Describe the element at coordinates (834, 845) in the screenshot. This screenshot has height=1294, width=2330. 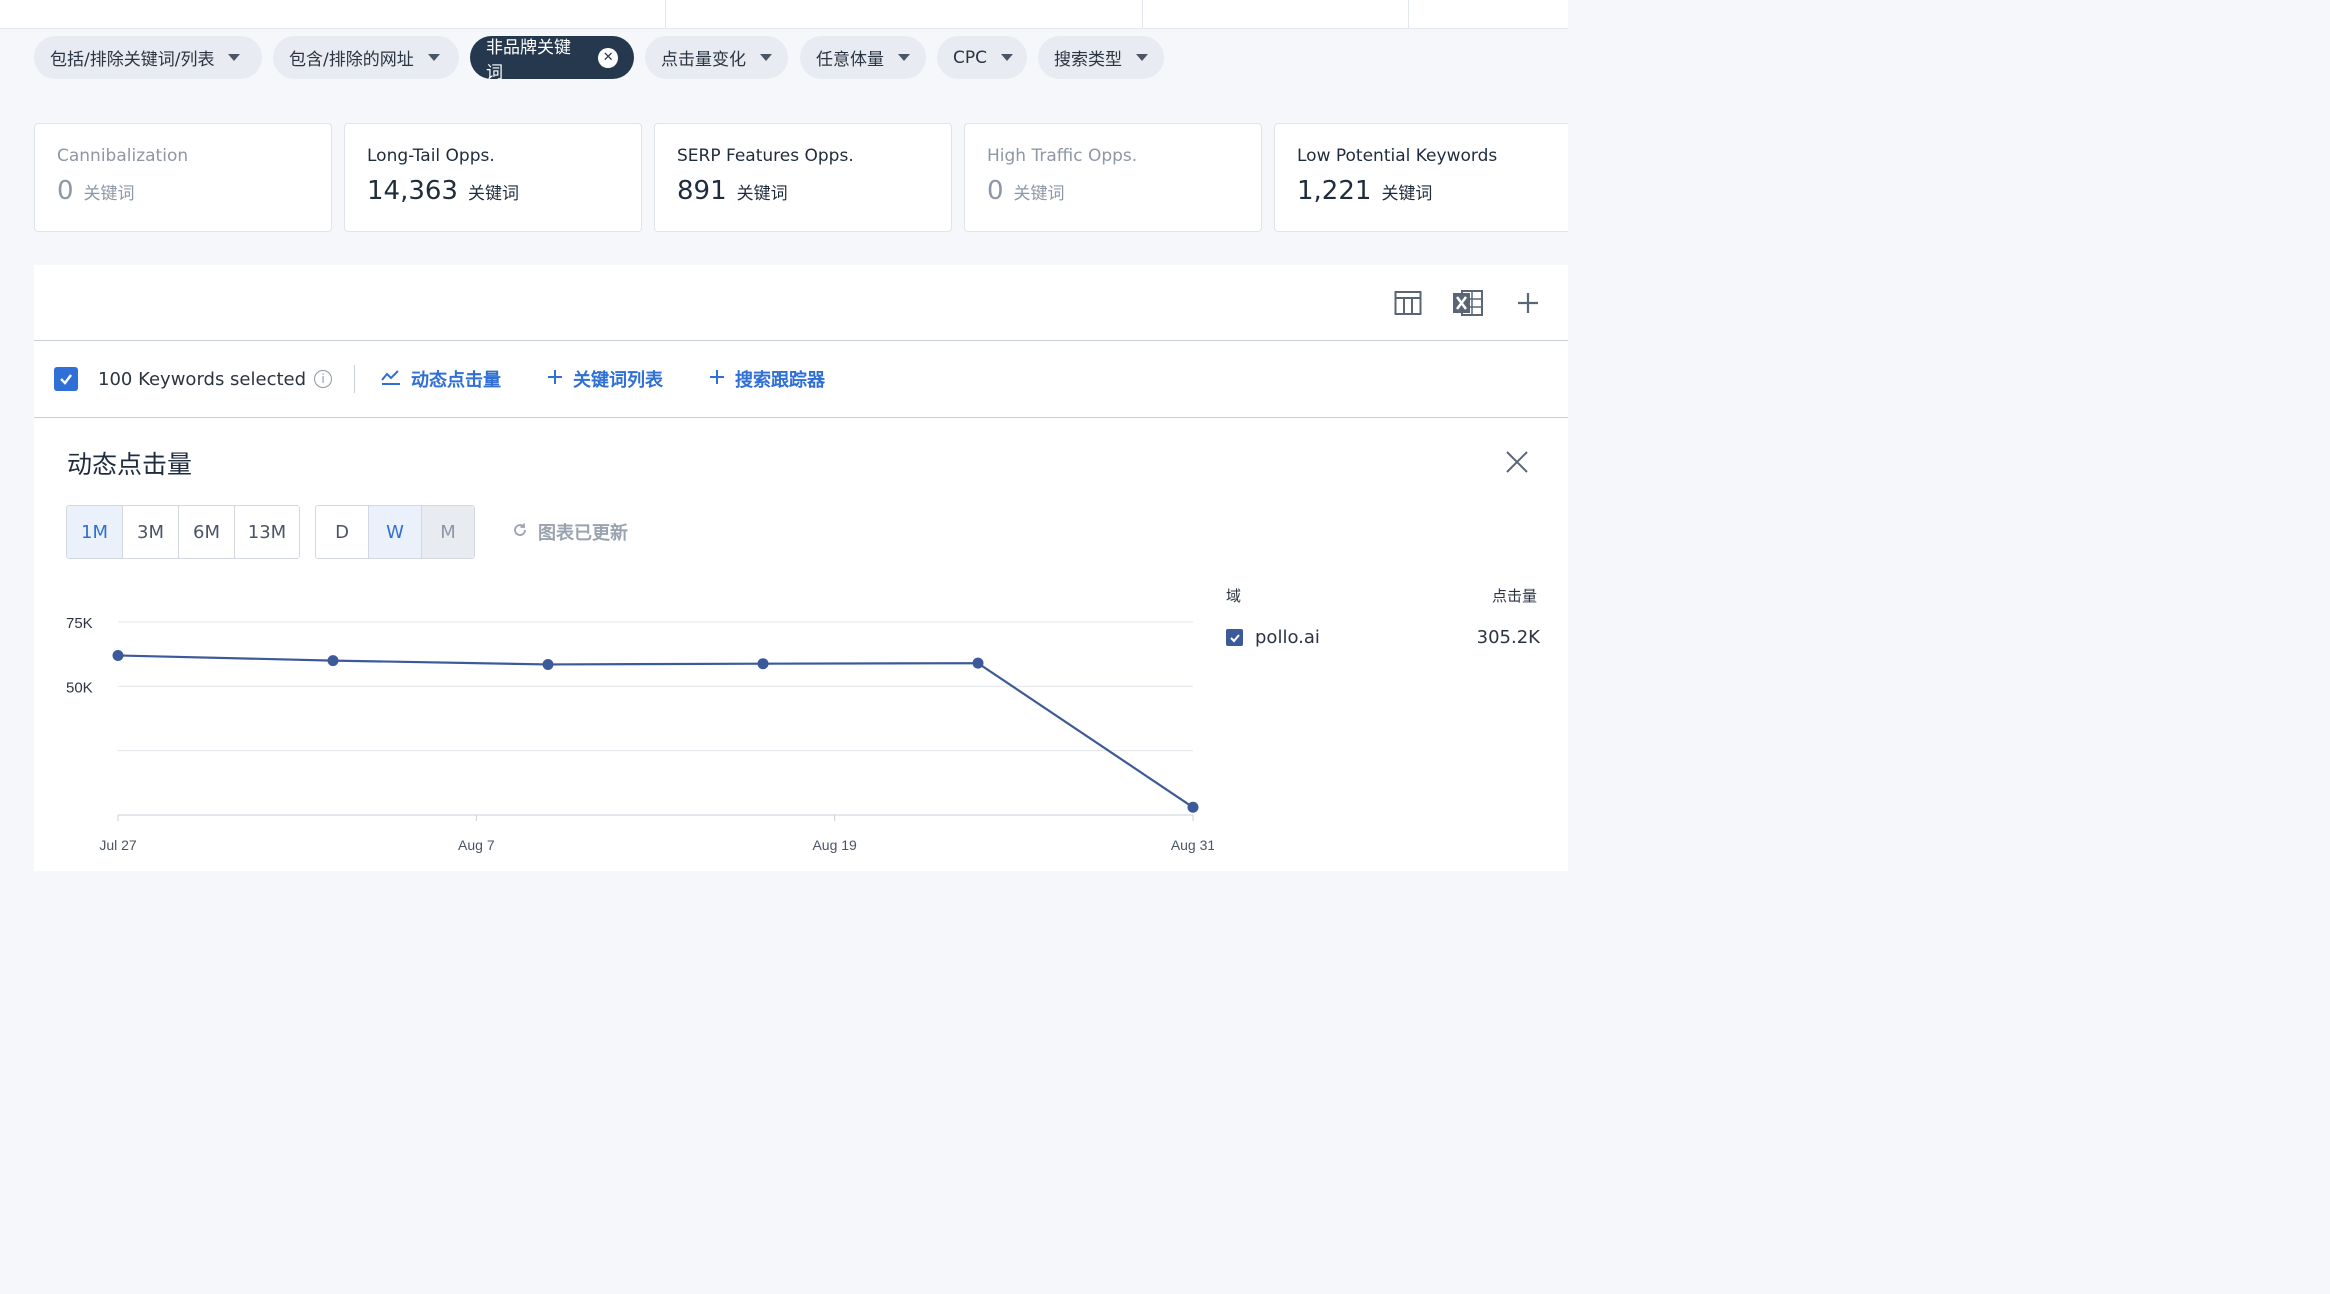
I see `x-tick-label: Aug 19` at that location.